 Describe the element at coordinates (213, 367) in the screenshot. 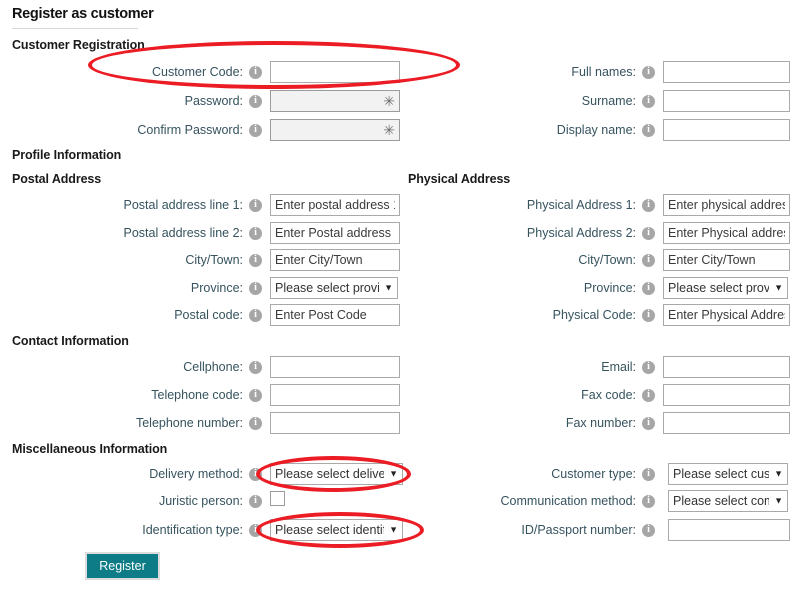

I see `label-cellphone: Cellphone:` at that location.